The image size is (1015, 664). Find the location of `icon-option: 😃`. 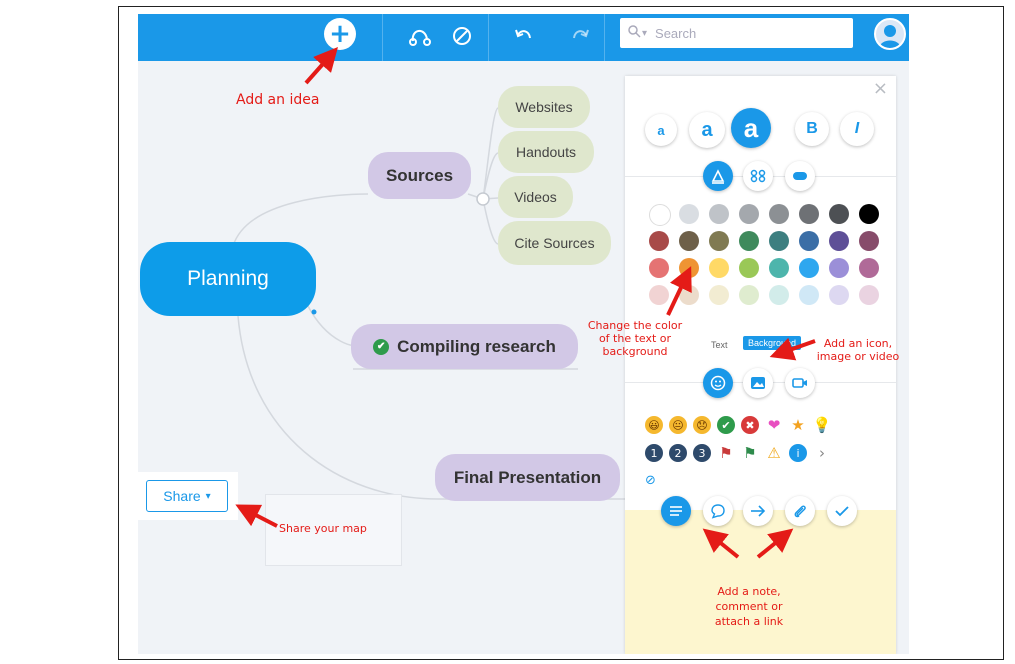

icon-option: 😃 is located at coordinates (654, 425).